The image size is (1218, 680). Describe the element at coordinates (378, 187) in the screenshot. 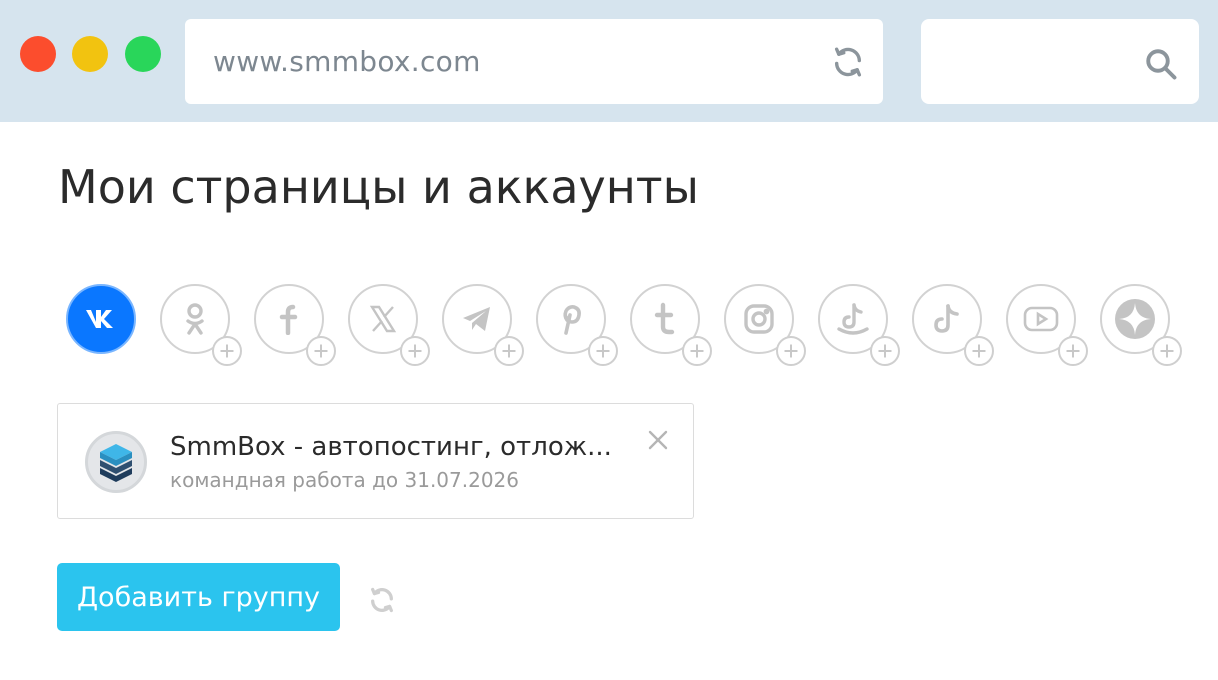

I see `page-title: Мои страницы и аккаунты` at that location.